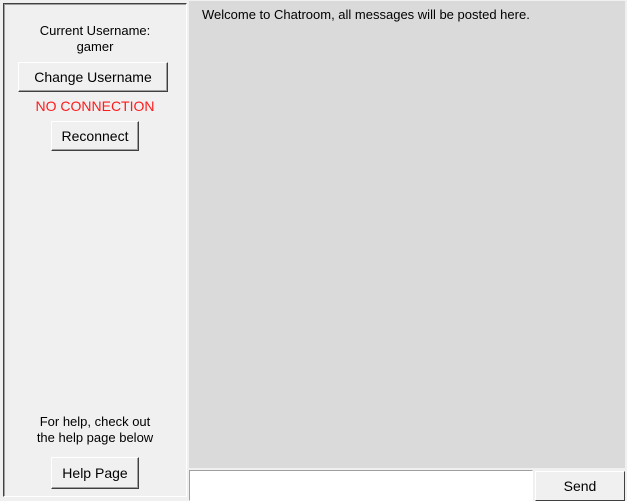 The height and width of the screenshot is (501, 627). What do you see at coordinates (95, 473) in the screenshot?
I see `help-page-button: Help Page` at bounding box center [95, 473].